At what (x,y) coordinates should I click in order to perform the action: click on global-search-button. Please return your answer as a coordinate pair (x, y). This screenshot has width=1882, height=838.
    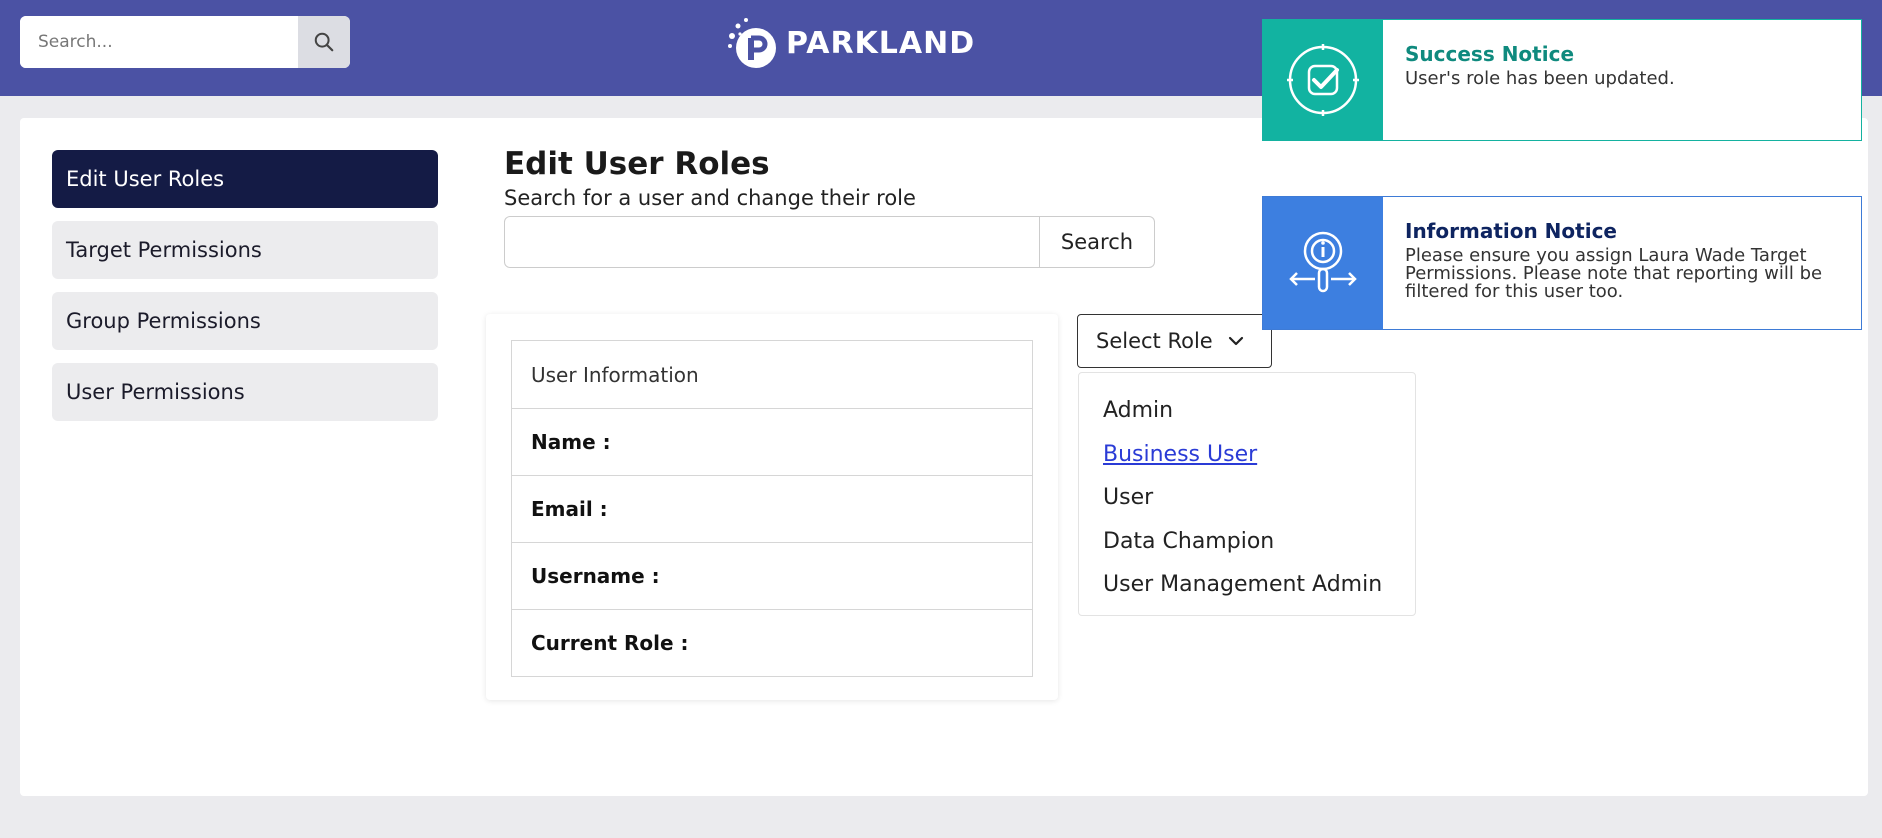
    Looking at the image, I should click on (324, 42).